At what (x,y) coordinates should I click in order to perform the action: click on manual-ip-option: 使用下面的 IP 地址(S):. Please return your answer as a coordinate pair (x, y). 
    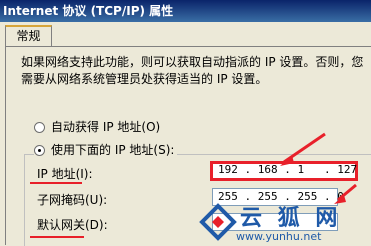
    Looking at the image, I should click on (106, 150).